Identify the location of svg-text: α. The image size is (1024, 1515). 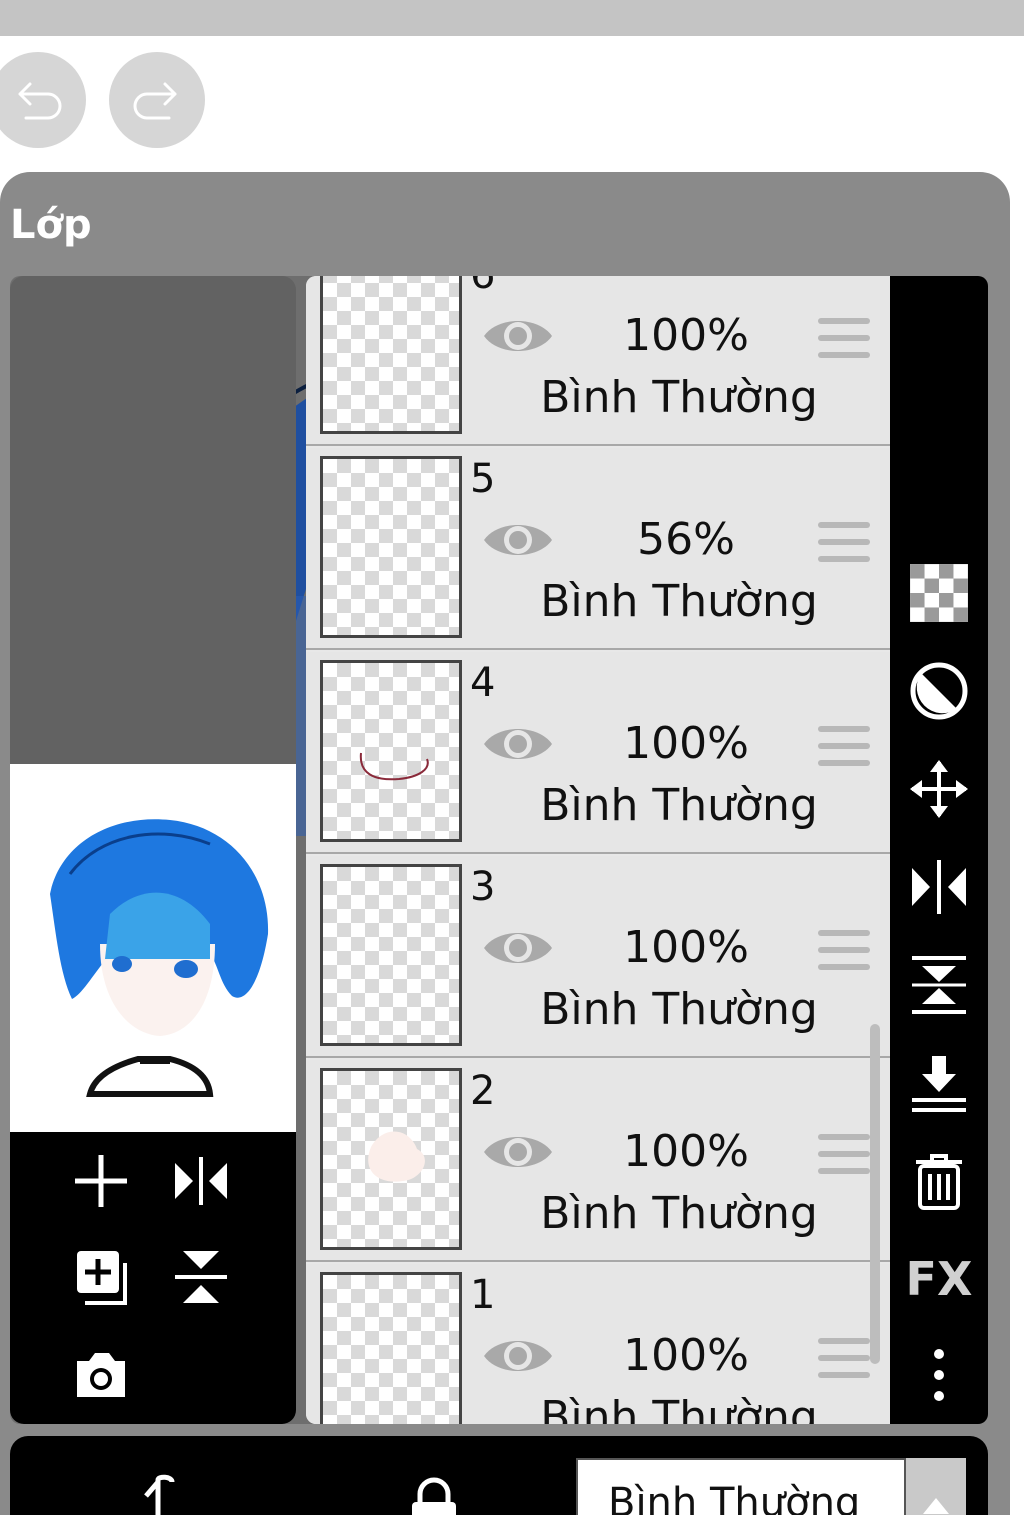
(434, 1513).